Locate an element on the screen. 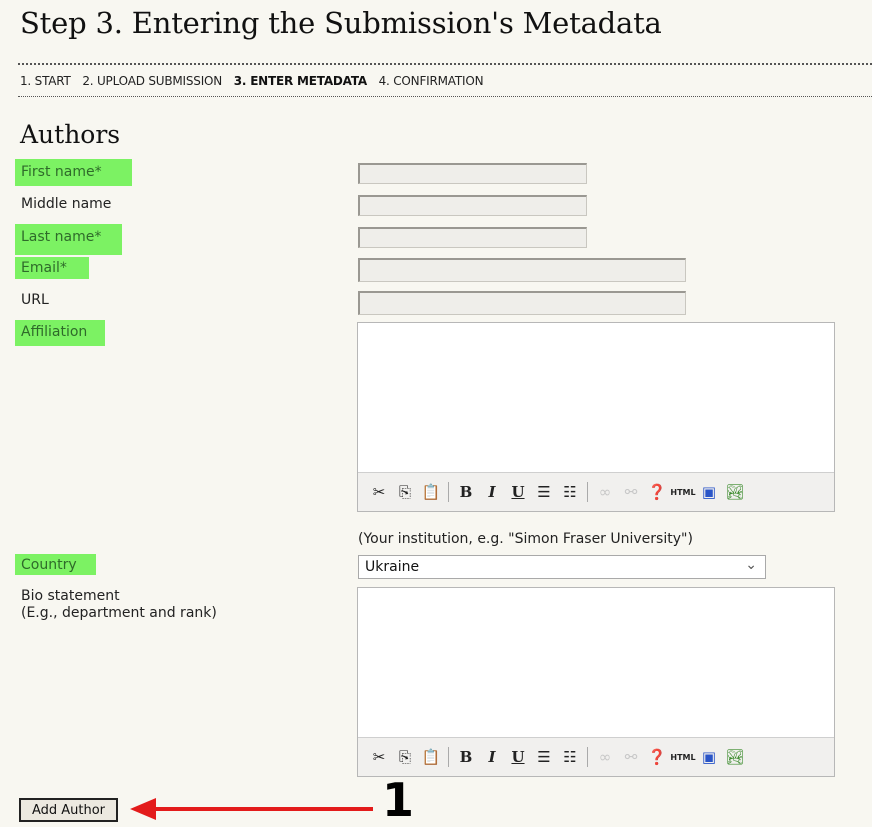 The width and height of the screenshot is (872, 827). chevron-down-icon: ⌄ is located at coordinates (751, 565).